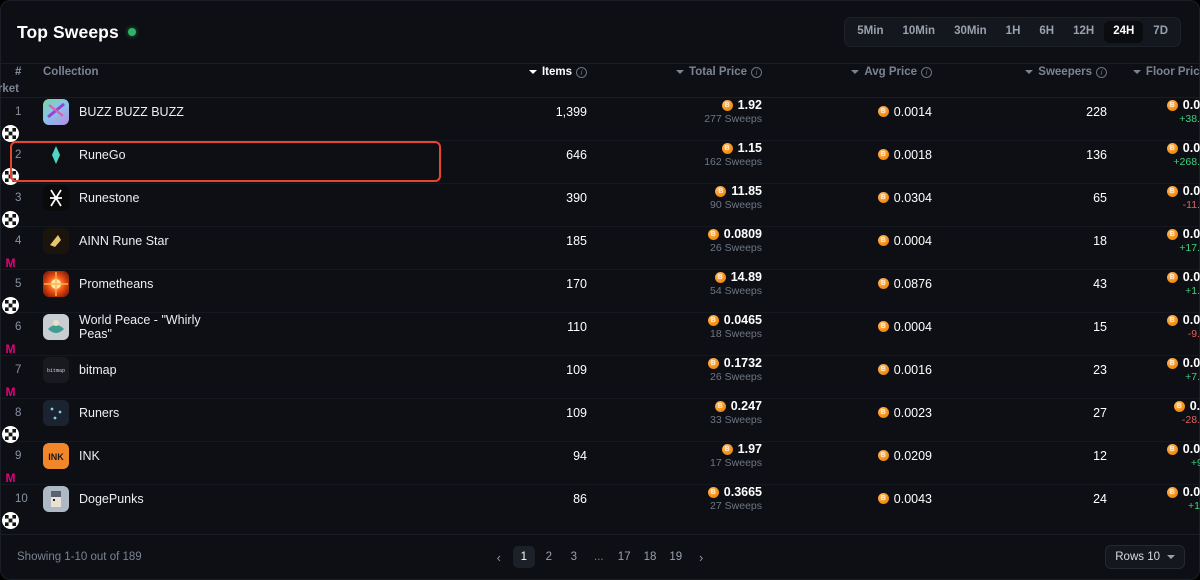 Image resolution: width=1200 pixels, height=580 pixels. I want to click on row-collection: DogePunks, so click(231, 498).